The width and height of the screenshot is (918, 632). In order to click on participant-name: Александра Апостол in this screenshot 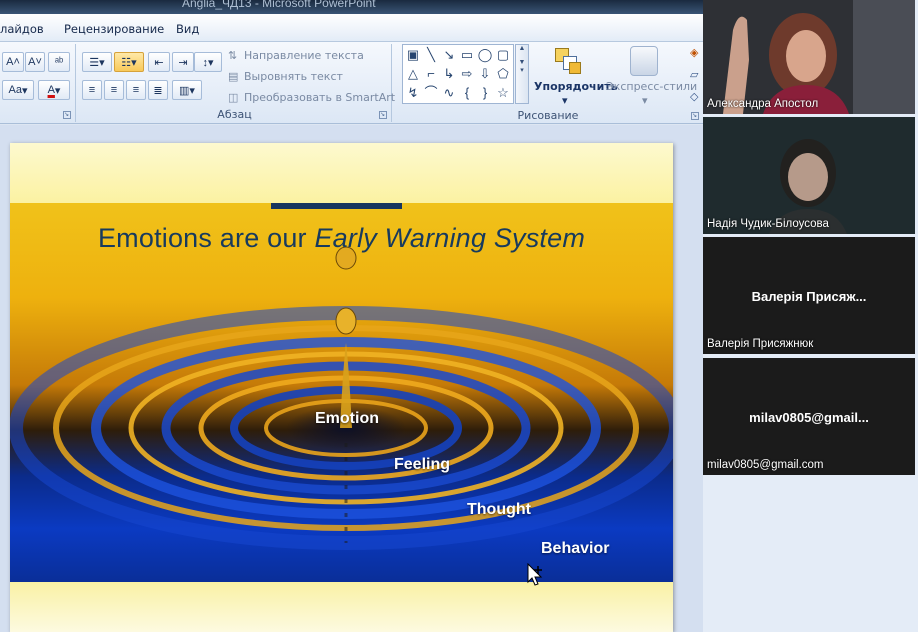, I will do `click(763, 104)`.